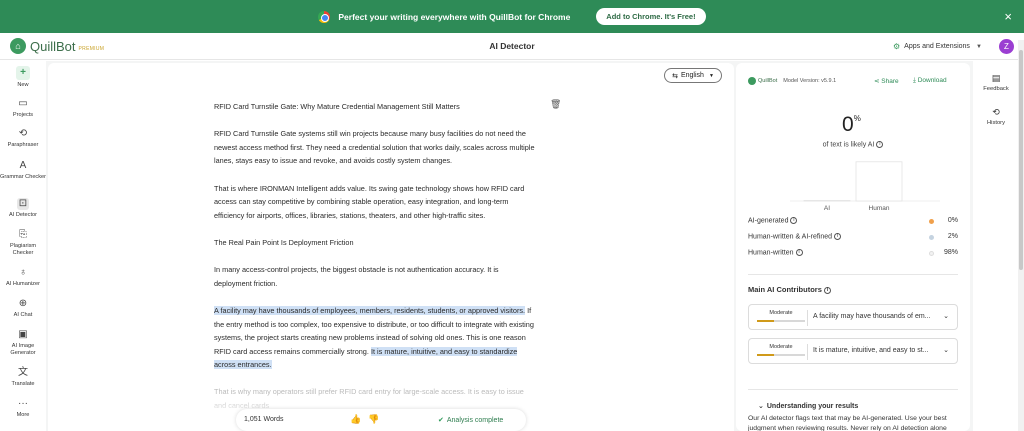 The width and height of the screenshot is (1024, 431). Describe the element at coordinates (23, 315) in the screenshot. I see `sidebar-item-label: AI Chat` at that location.